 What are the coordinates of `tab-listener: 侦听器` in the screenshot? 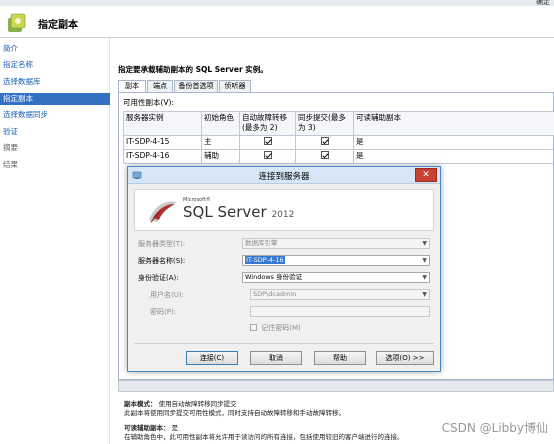 It's located at (235, 86).